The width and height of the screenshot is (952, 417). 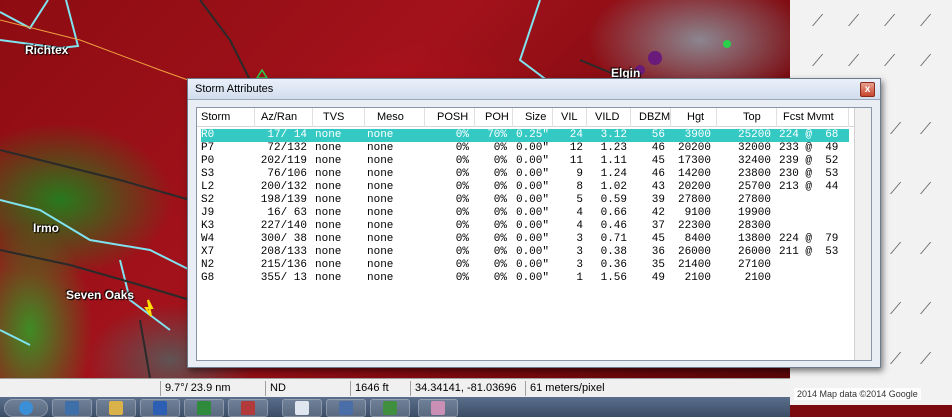 I want to click on column-header-size: Size, so click(x=533, y=117).